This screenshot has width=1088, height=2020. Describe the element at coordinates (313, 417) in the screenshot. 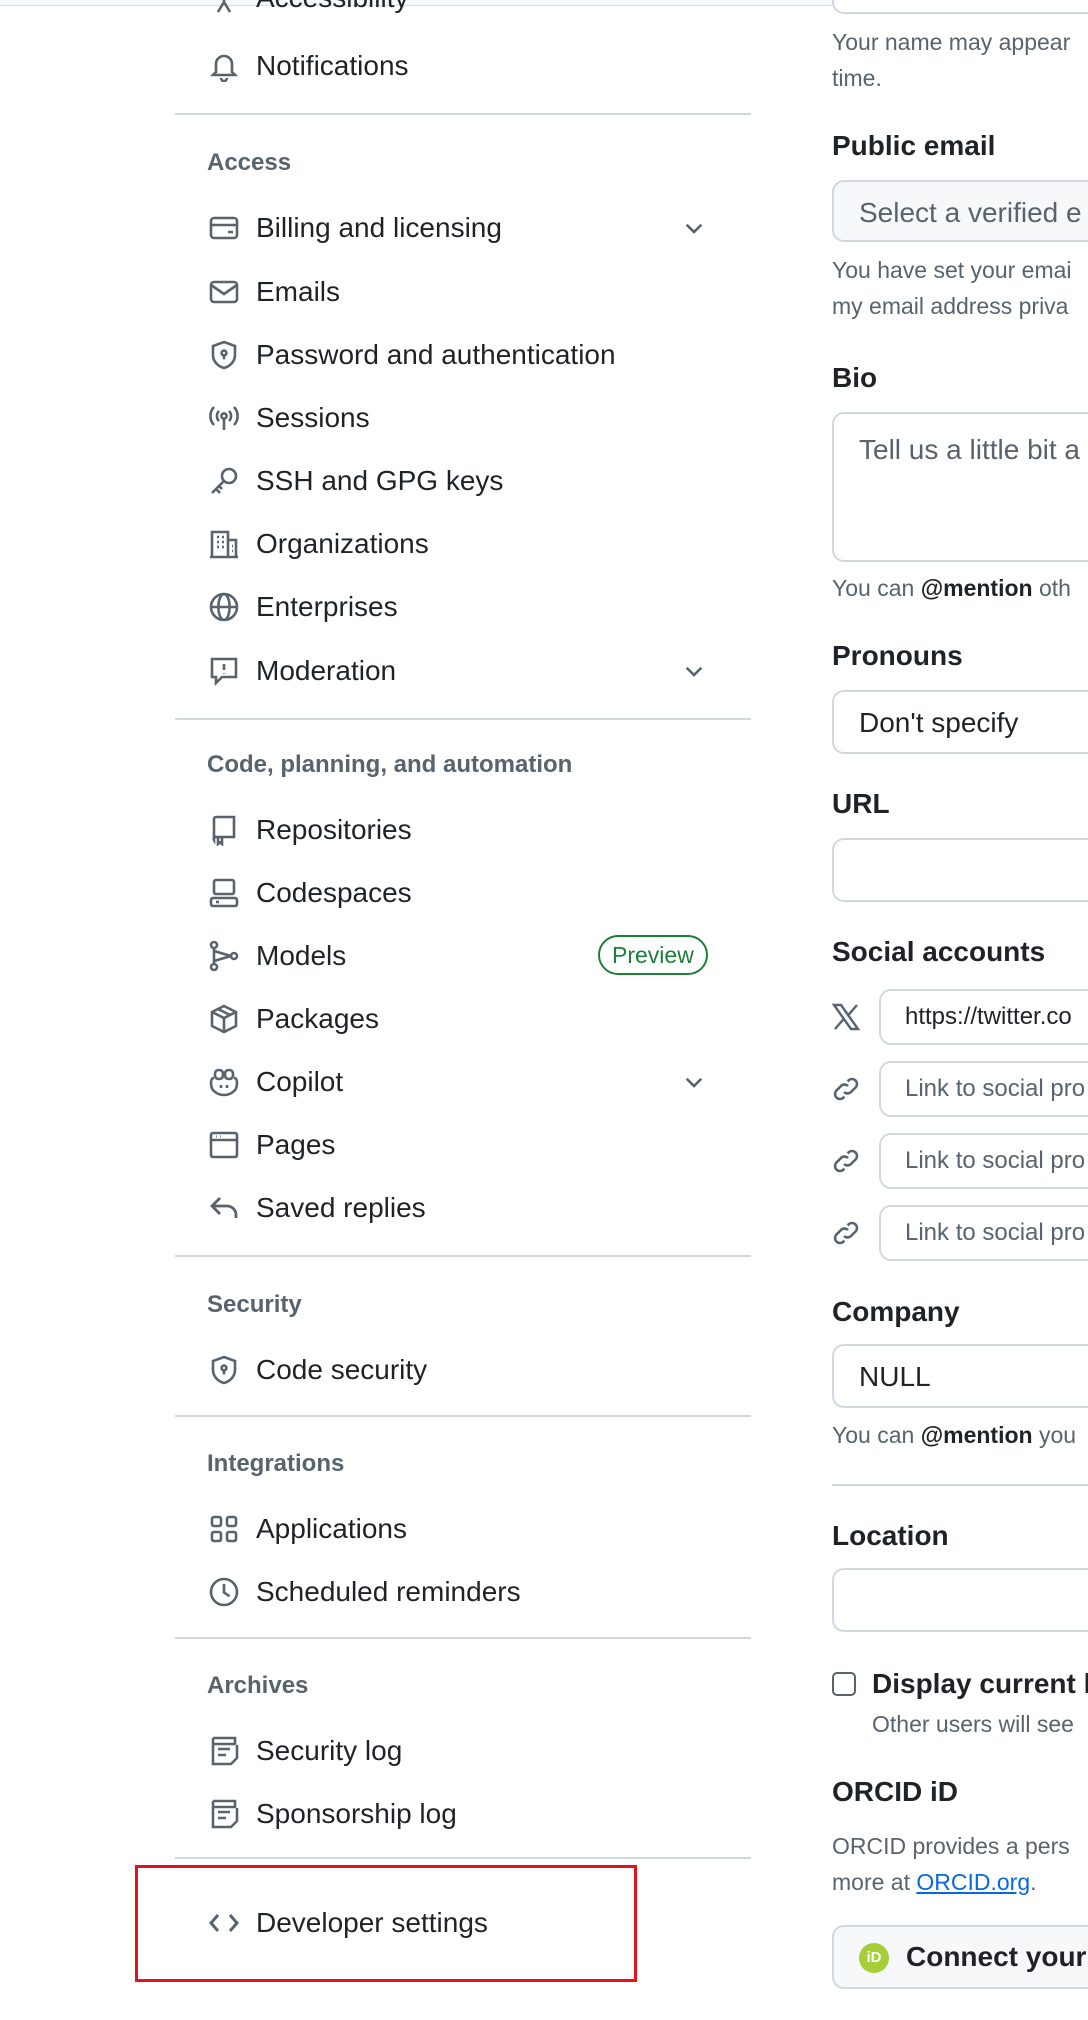

I see `sidebar-item-label: Sessions` at that location.